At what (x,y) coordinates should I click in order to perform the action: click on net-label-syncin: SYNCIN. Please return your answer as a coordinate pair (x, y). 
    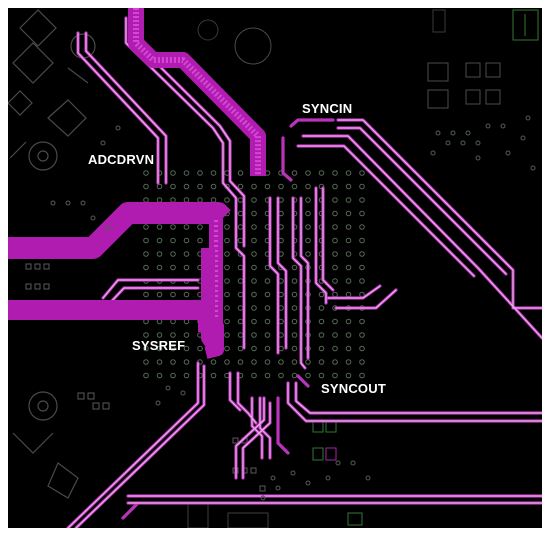
    Looking at the image, I should click on (327, 108).